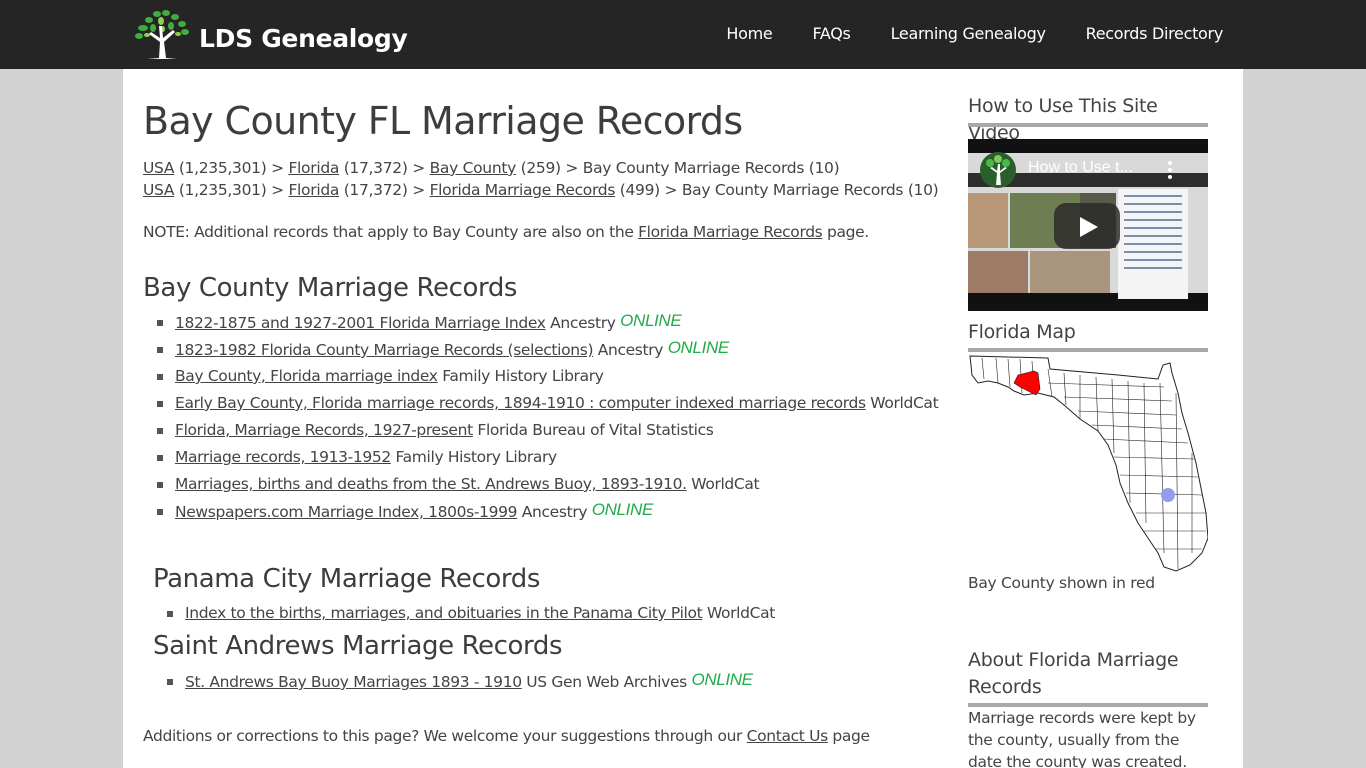 This screenshot has height=768, width=1366. Describe the element at coordinates (749, 33) in the screenshot. I see `nav-home: Home` at that location.